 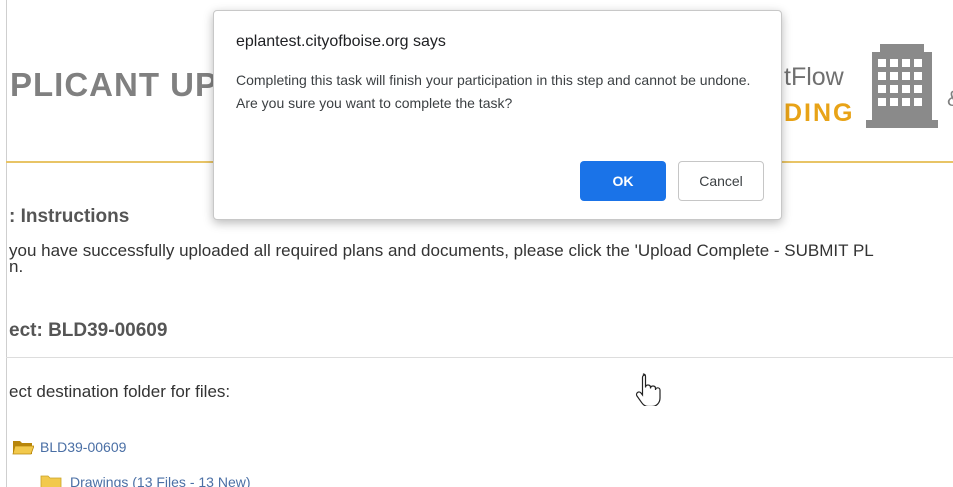 What do you see at coordinates (69, 216) in the screenshot?
I see `instructions-heading: : Instructions` at bounding box center [69, 216].